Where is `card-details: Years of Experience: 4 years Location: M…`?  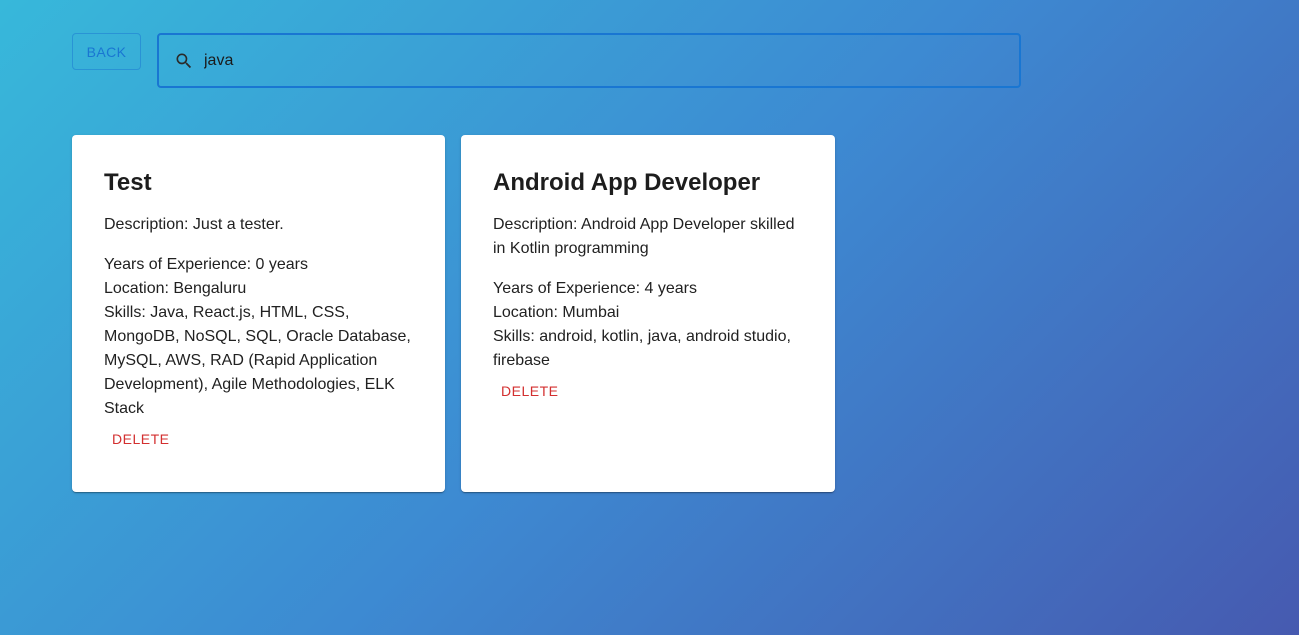 card-details: Years of Experience: 4 years Location: M… is located at coordinates (648, 325).